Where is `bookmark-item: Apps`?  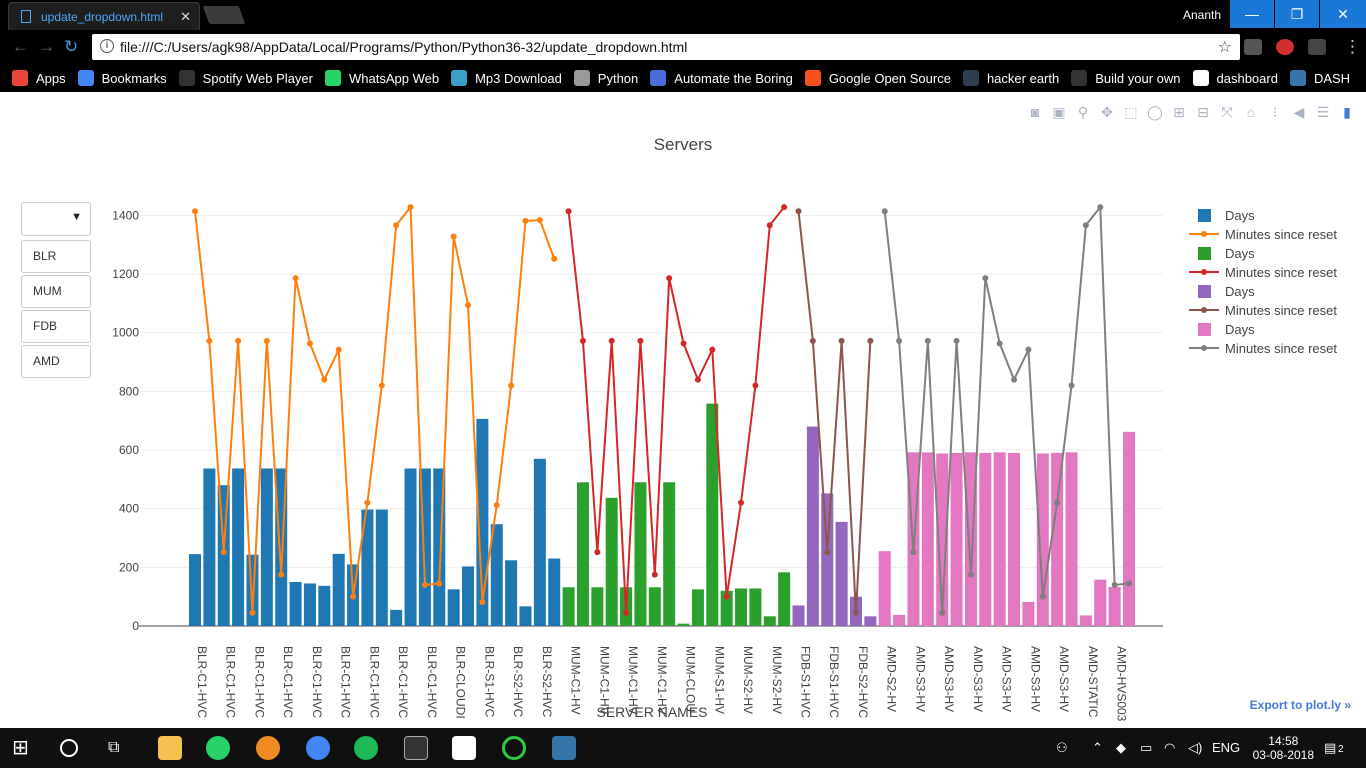 bookmark-item: Apps is located at coordinates (39, 78).